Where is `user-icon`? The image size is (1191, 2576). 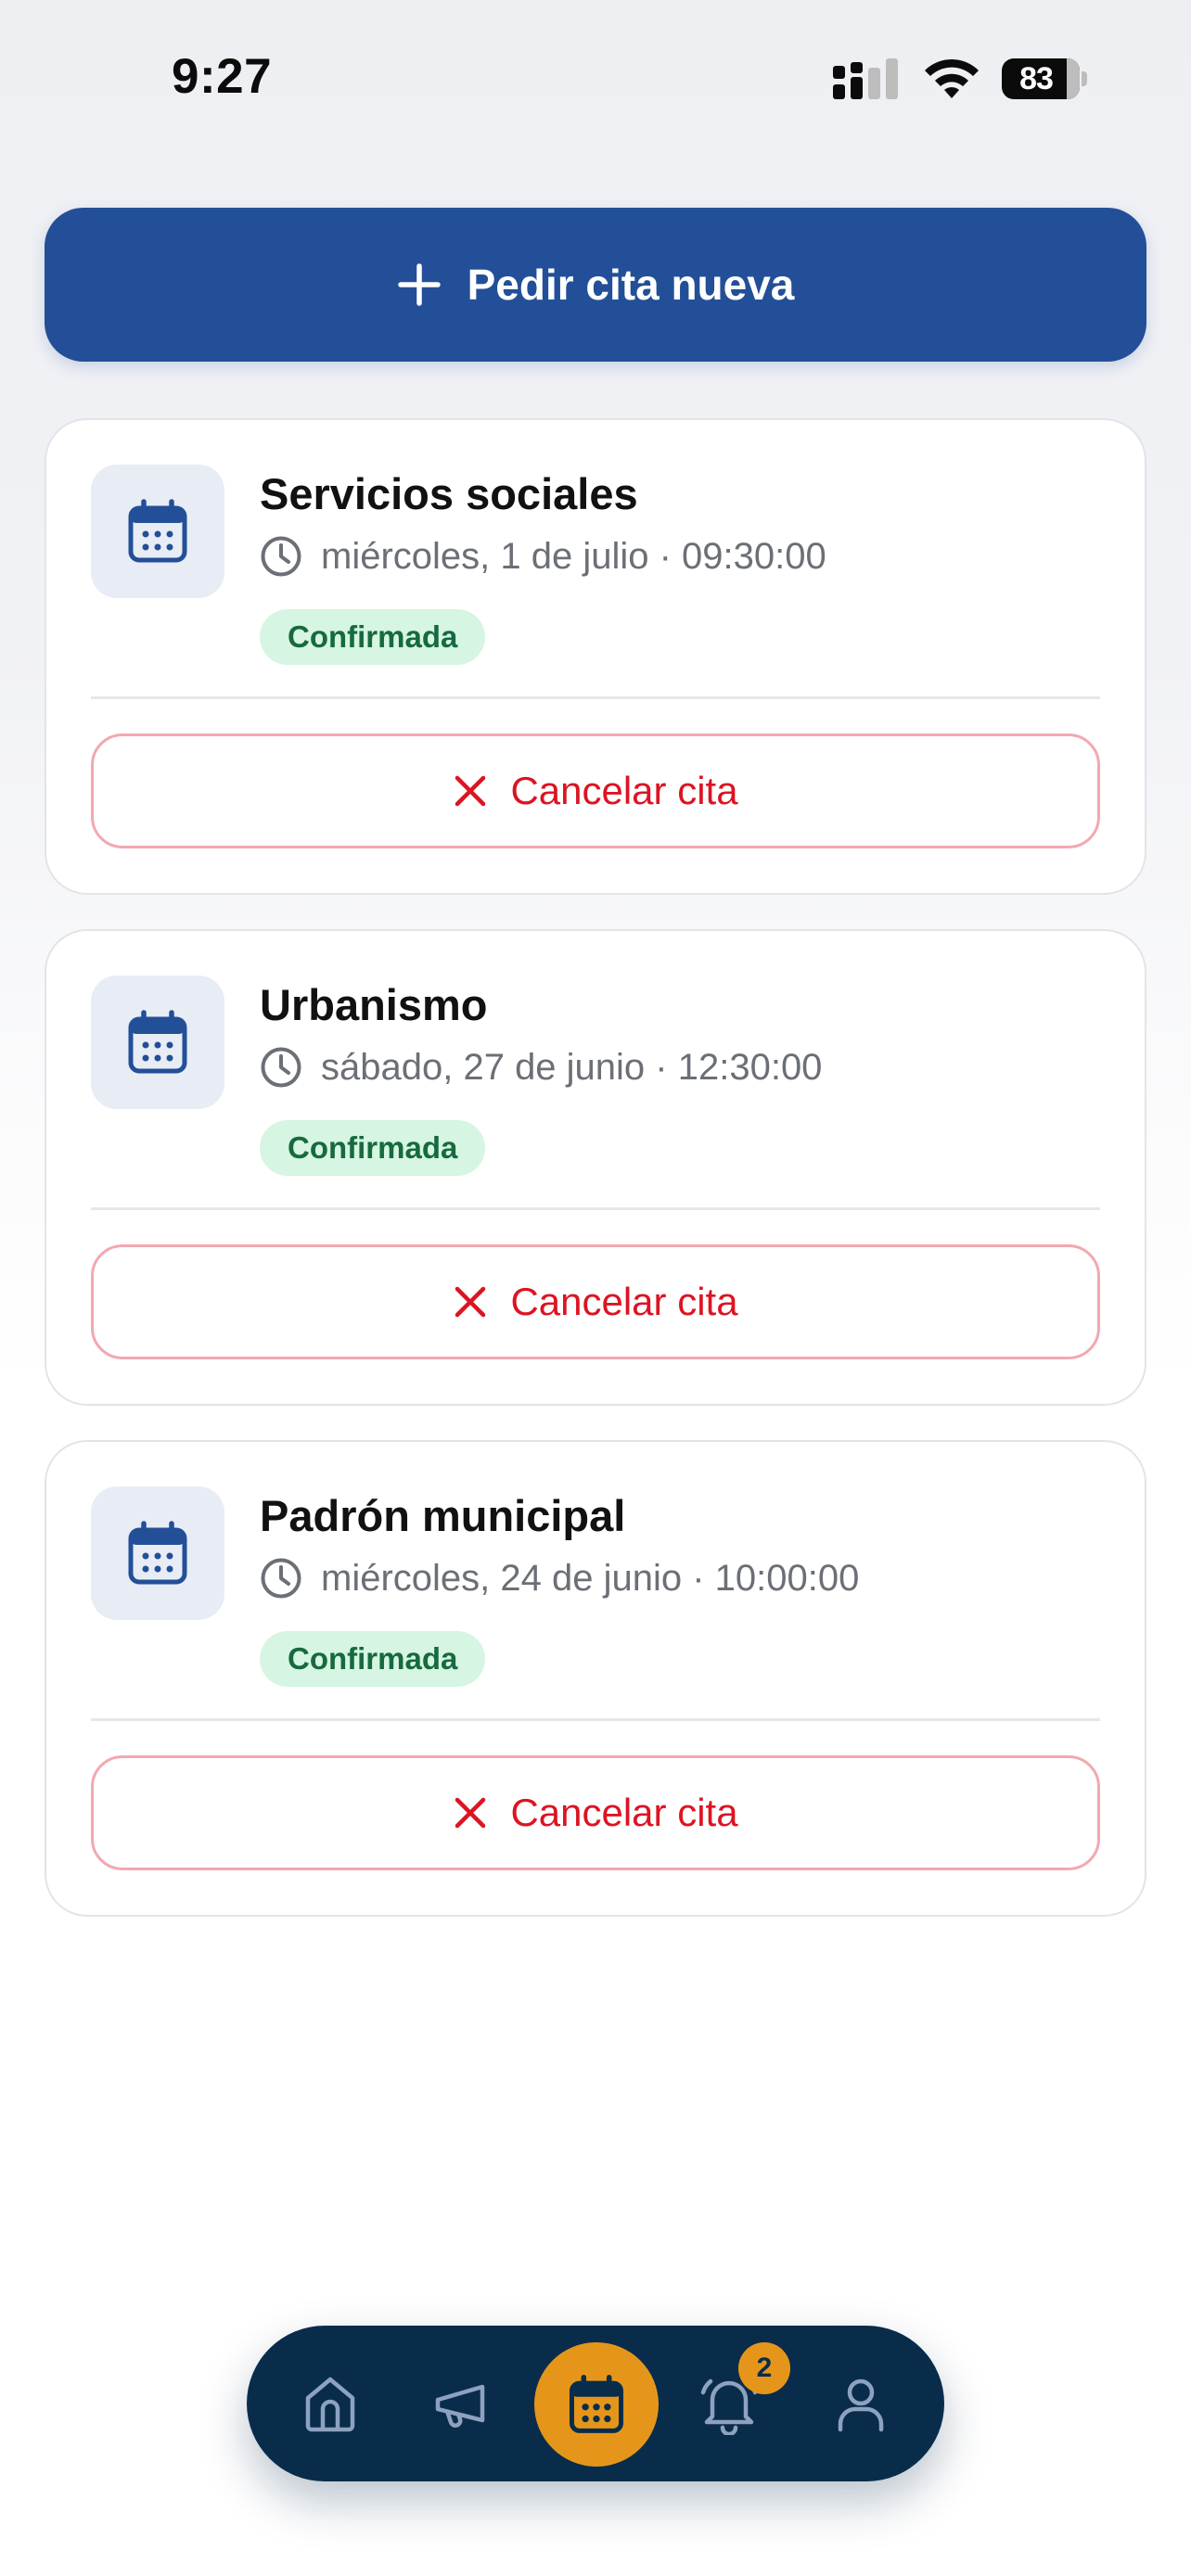
user-icon is located at coordinates (861, 2405).